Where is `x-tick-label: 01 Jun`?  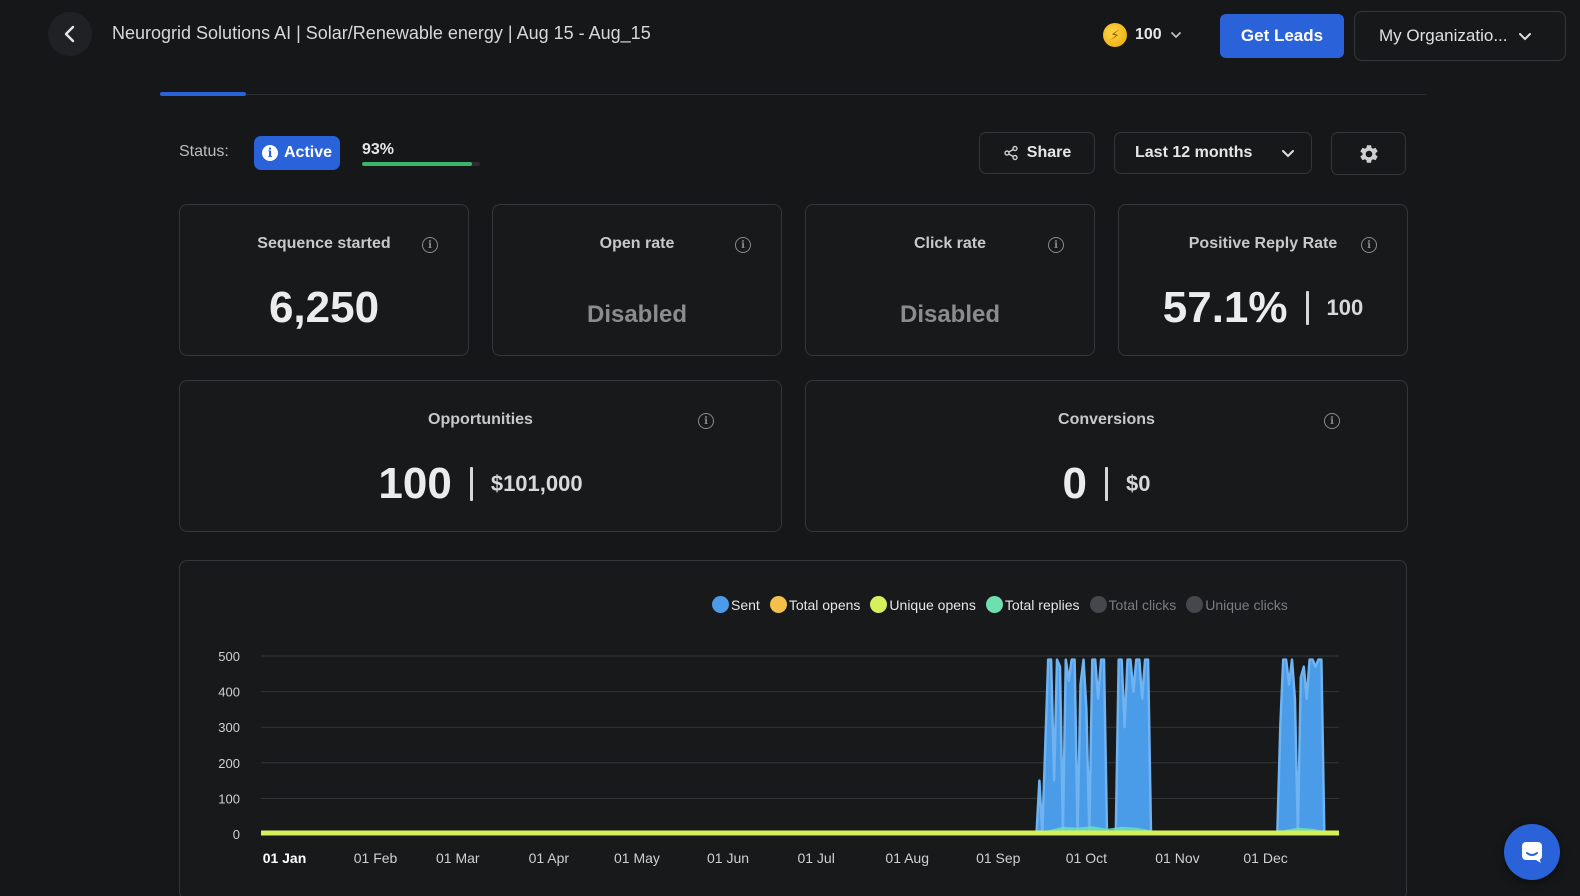
x-tick-label: 01 Jun is located at coordinates (728, 858).